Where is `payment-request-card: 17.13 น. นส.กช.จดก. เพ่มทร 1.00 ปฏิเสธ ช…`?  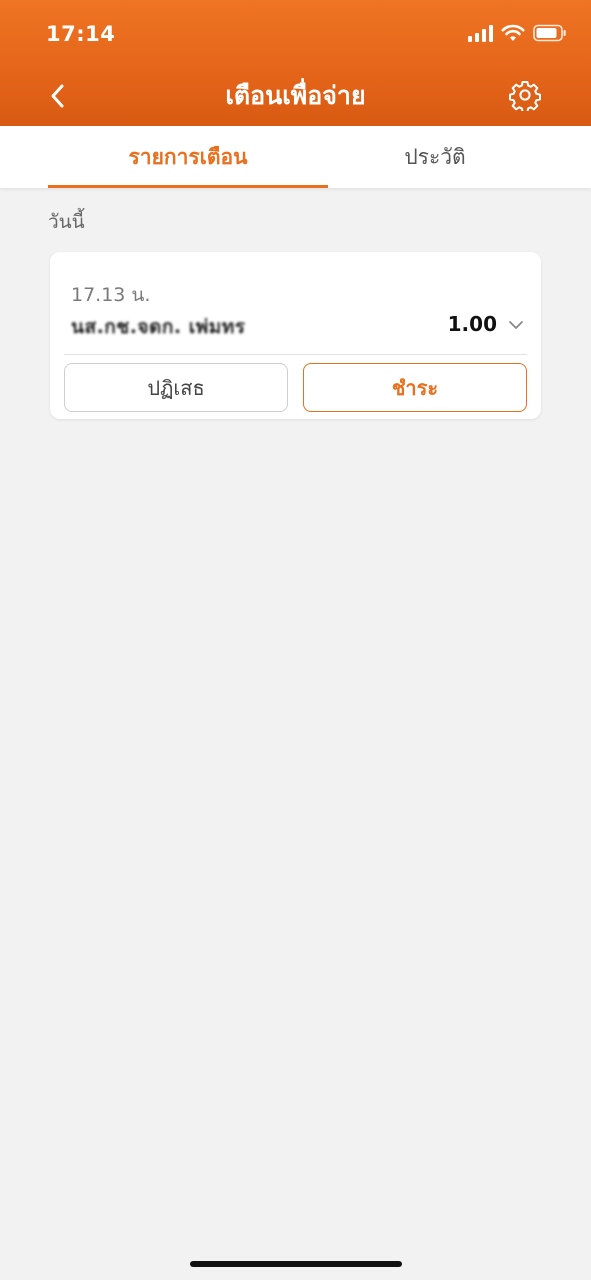 payment-request-card: 17.13 น. นส.กช.จดก. เพ่มทร 1.00 ปฏิเสธ ช… is located at coordinates (295, 335).